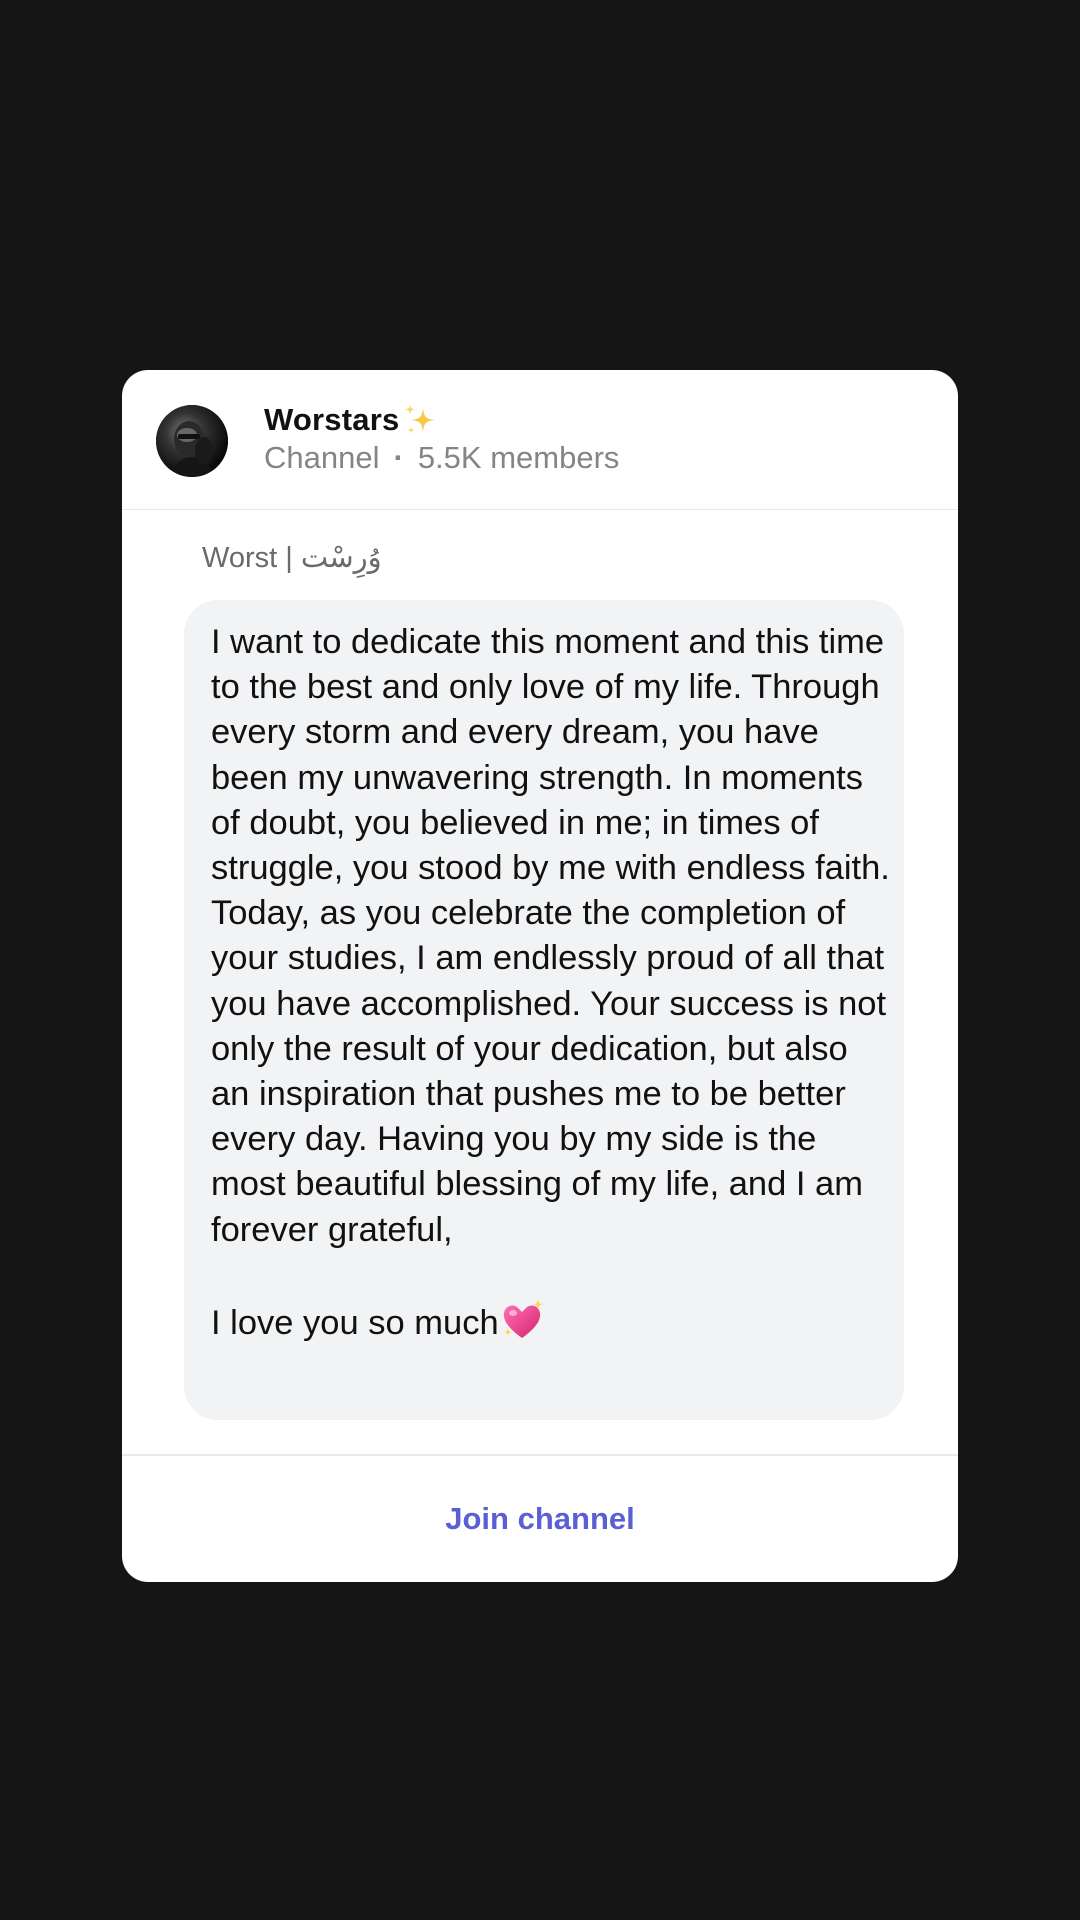  I want to click on channel-name: Worstars, so click(332, 419).